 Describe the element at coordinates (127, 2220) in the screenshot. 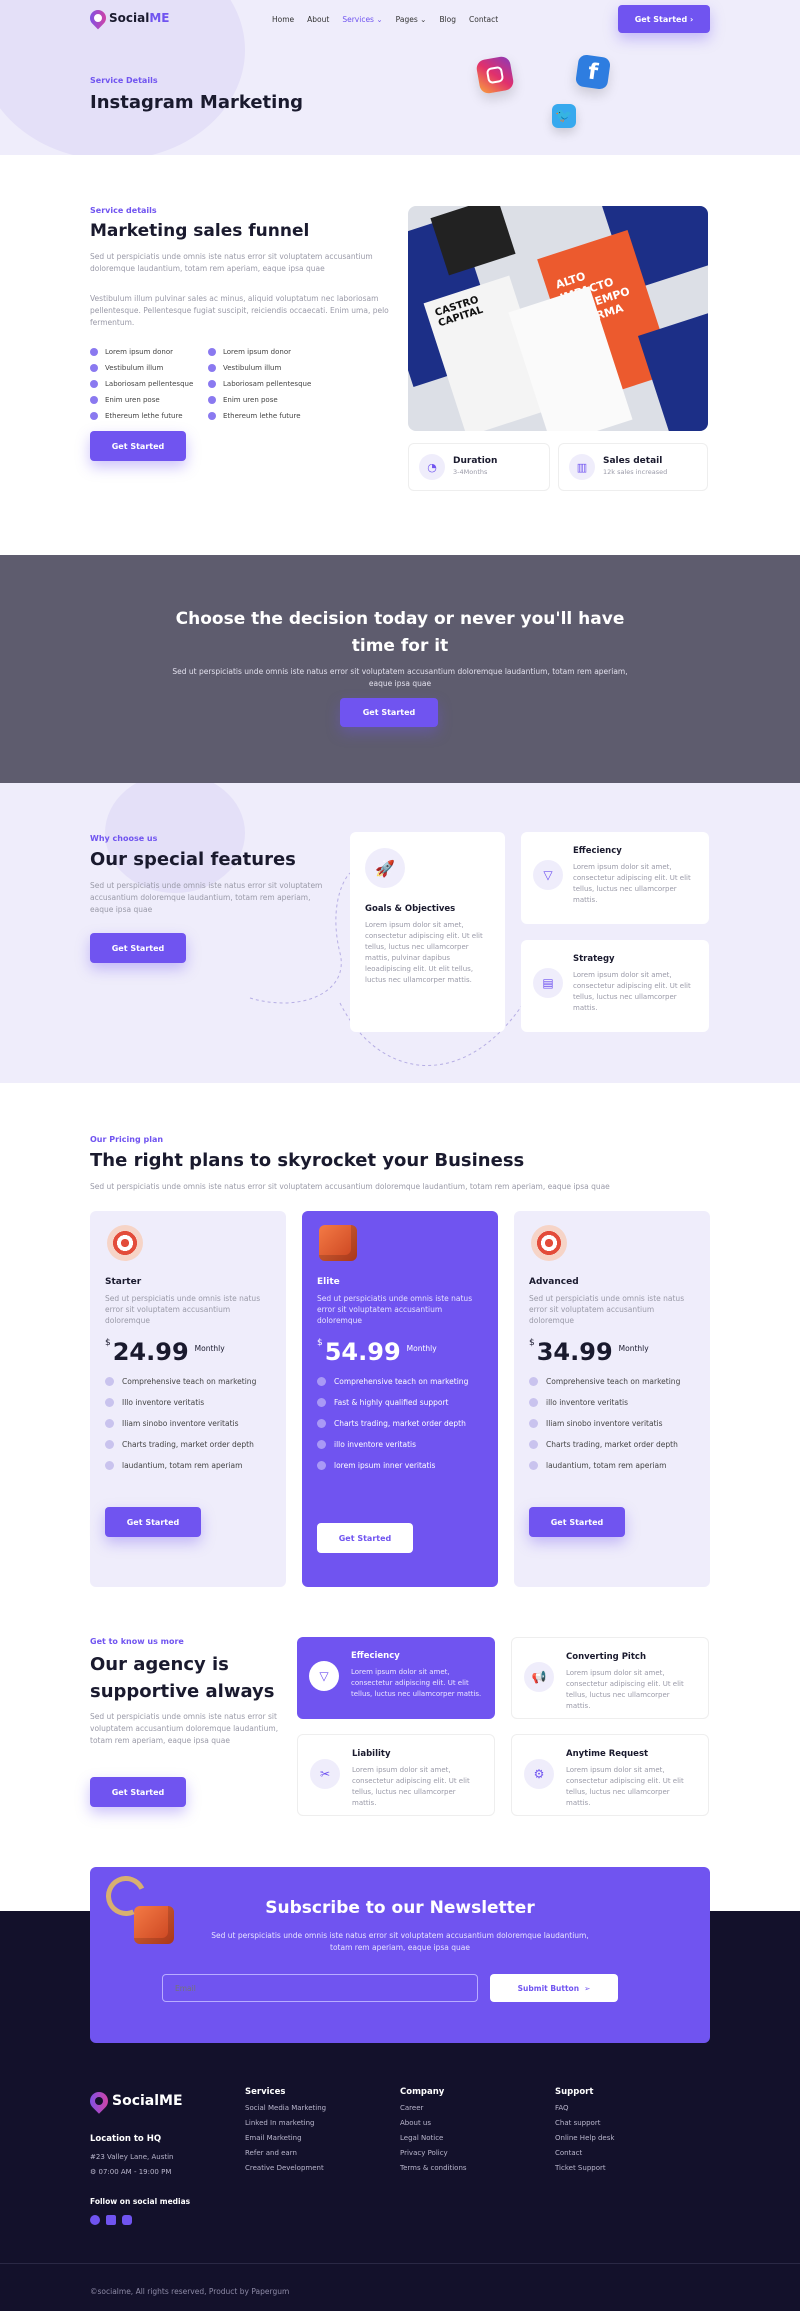

I see `twitter-icon` at that location.